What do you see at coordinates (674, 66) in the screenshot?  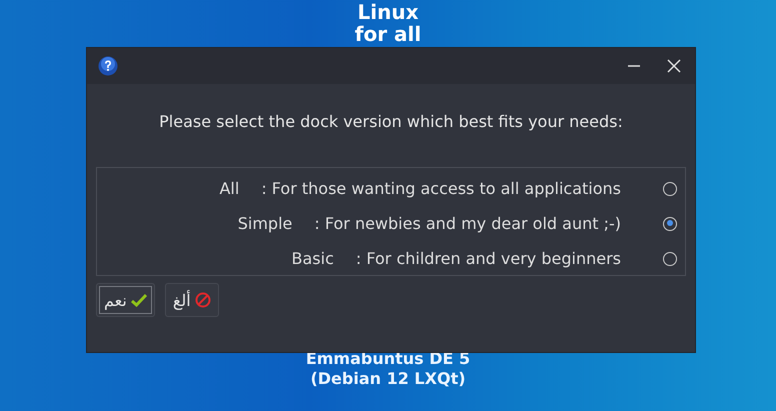 I see `close-icon` at bounding box center [674, 66].